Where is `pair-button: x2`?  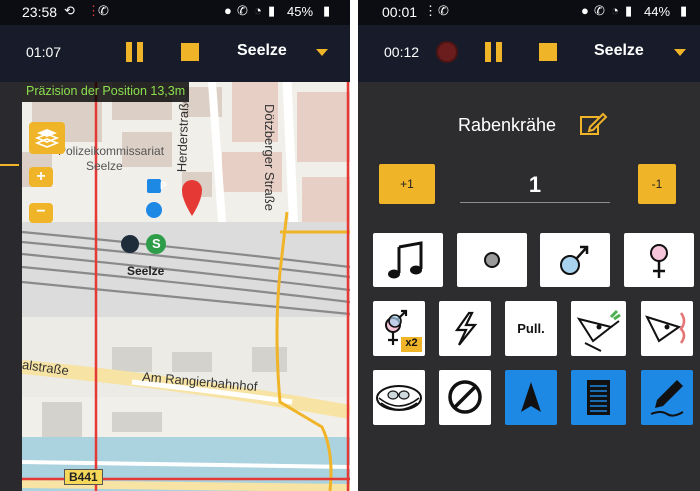 pair-button: x2 is located at coordinates (399, 328).